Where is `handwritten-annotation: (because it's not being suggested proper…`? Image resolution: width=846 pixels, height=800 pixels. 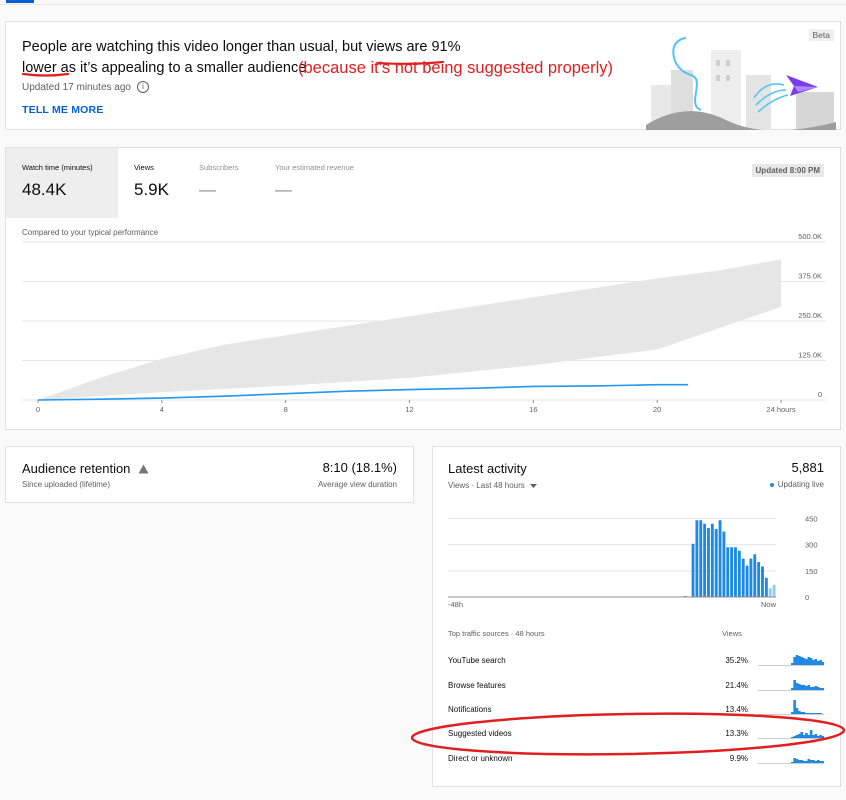
handwritten-annotation: (because it's not being suggested proper… is located at coordinates (456, 68).